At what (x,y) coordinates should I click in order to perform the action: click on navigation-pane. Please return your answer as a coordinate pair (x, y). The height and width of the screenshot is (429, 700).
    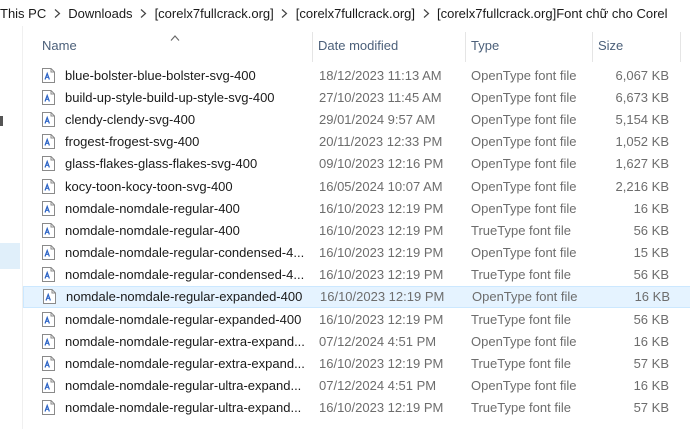
    Looking at the image, I should click on (11, 227).